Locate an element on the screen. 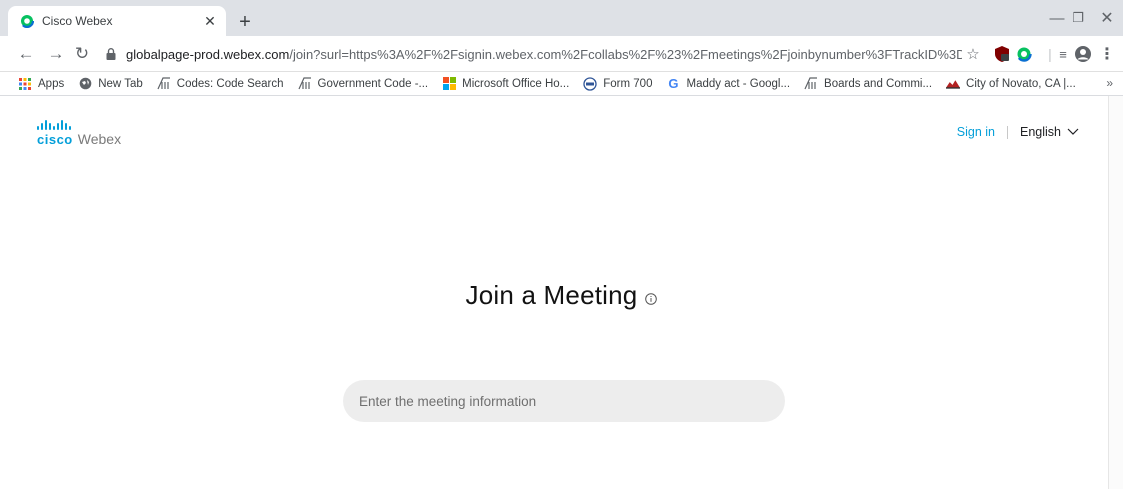  cisco-webex-logo: cisco Webex is located at coordinates (79, 133).